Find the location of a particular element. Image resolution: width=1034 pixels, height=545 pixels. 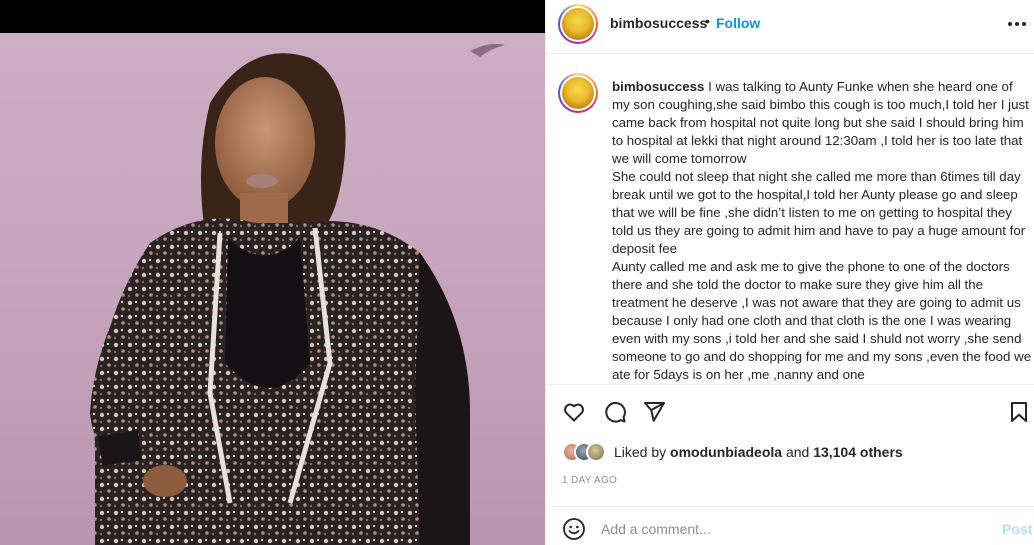

bookmark-icon is located at coordinates (1019, 412).